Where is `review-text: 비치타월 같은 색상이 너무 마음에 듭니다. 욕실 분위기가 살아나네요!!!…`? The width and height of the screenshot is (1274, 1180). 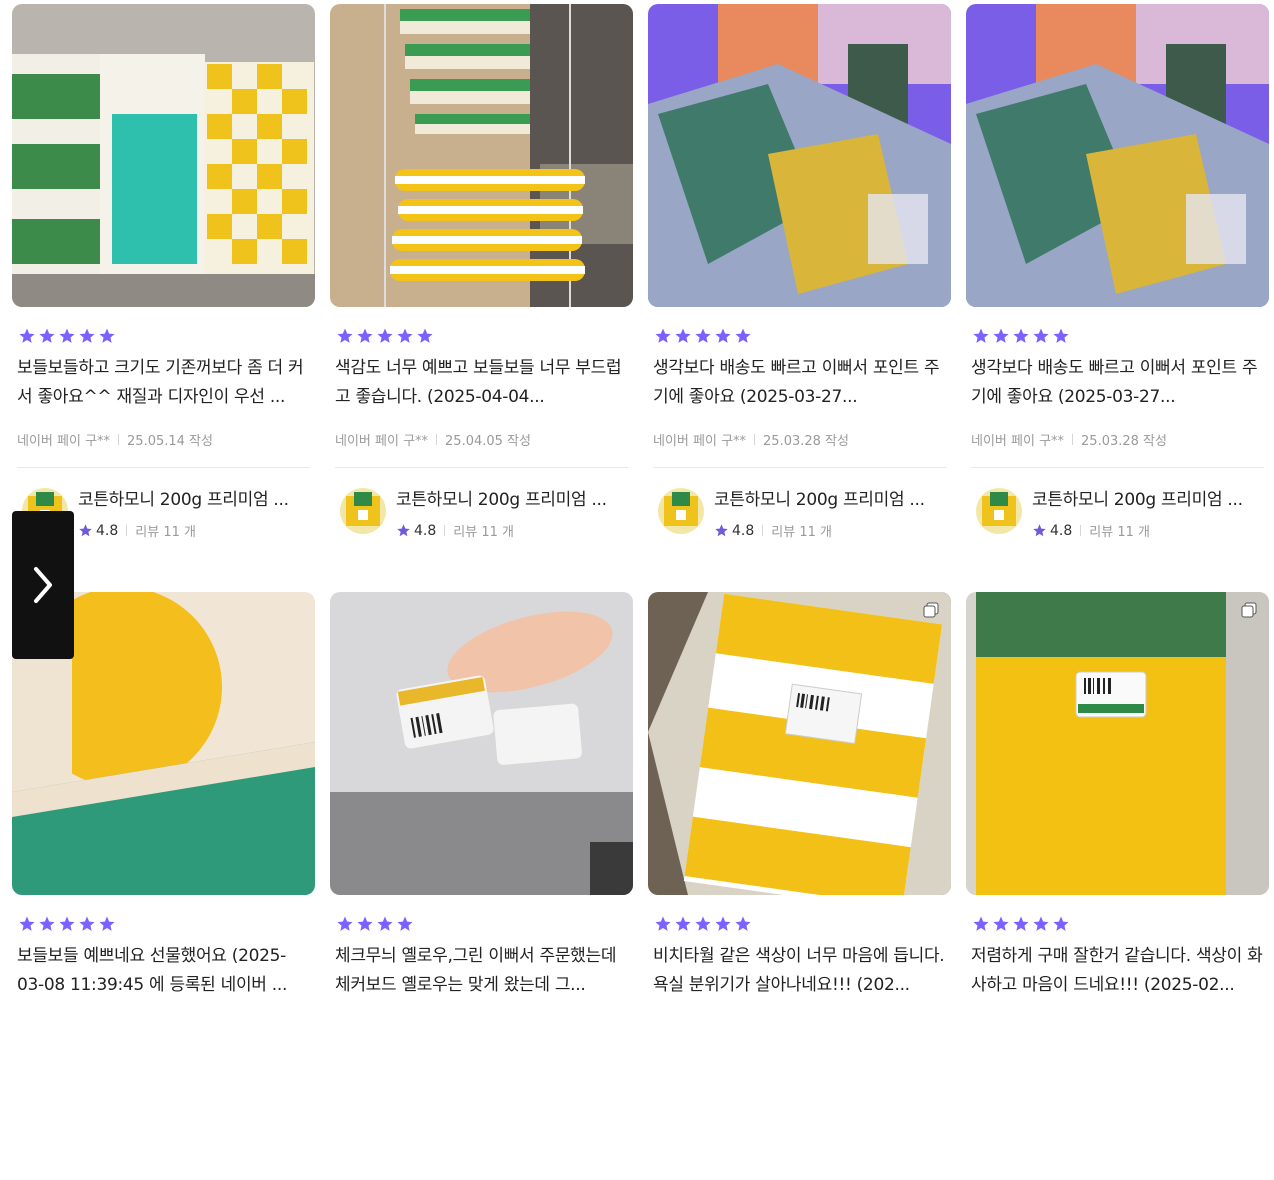 review-text: 비치타월 같은 색상이 너무 마음에 듭니다. 욕실 분위기가 살아나네요!!!… is located at coordinates (799, 970).